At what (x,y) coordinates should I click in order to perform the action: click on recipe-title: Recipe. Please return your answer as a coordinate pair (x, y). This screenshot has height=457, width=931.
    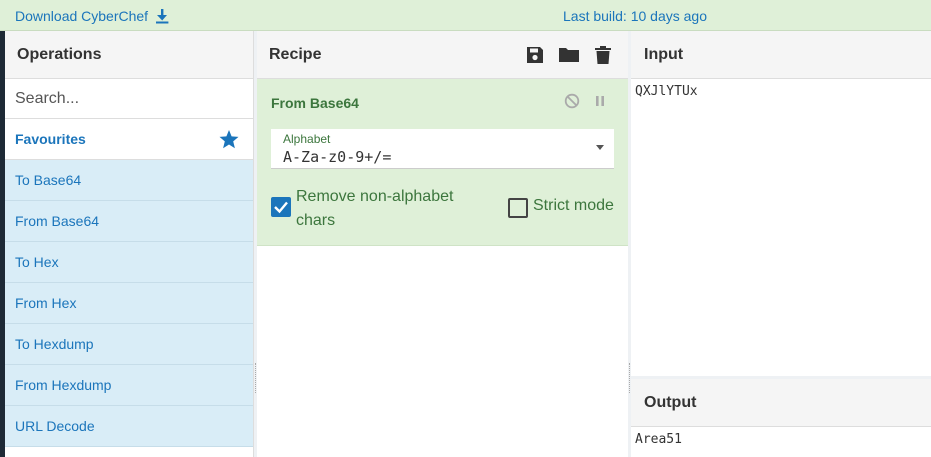
    Looking at the image, I should click on (295, 54).